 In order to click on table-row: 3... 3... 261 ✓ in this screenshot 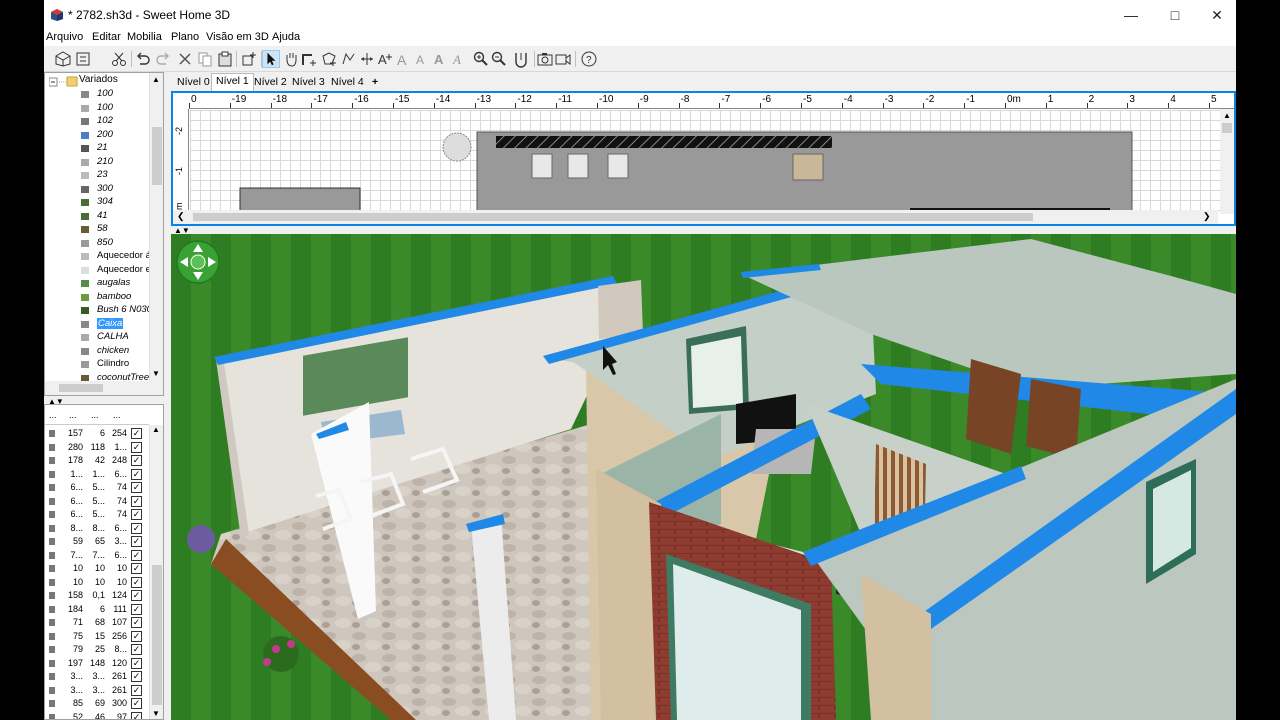, I will do `click(97, 691)`.